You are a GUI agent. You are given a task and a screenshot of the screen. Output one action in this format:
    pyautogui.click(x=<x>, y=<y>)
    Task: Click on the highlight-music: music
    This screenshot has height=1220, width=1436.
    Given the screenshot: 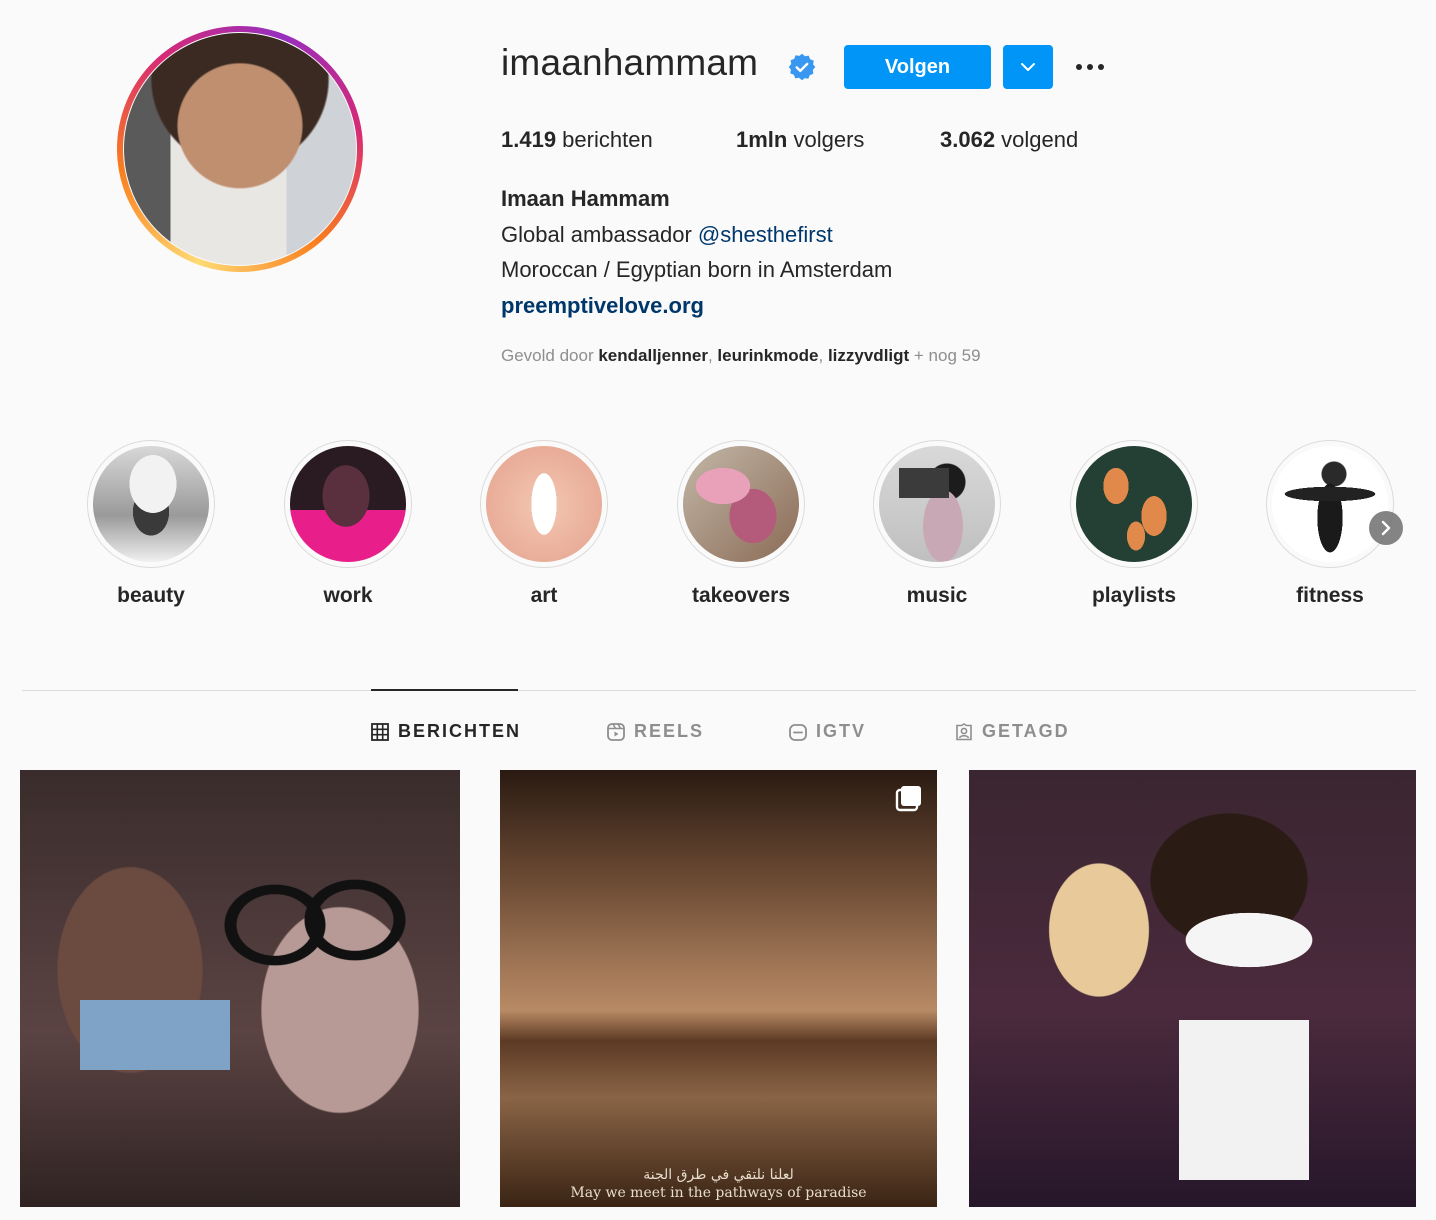 What is the action you would take?
    pyautogui.click(x=937, y=524)
    